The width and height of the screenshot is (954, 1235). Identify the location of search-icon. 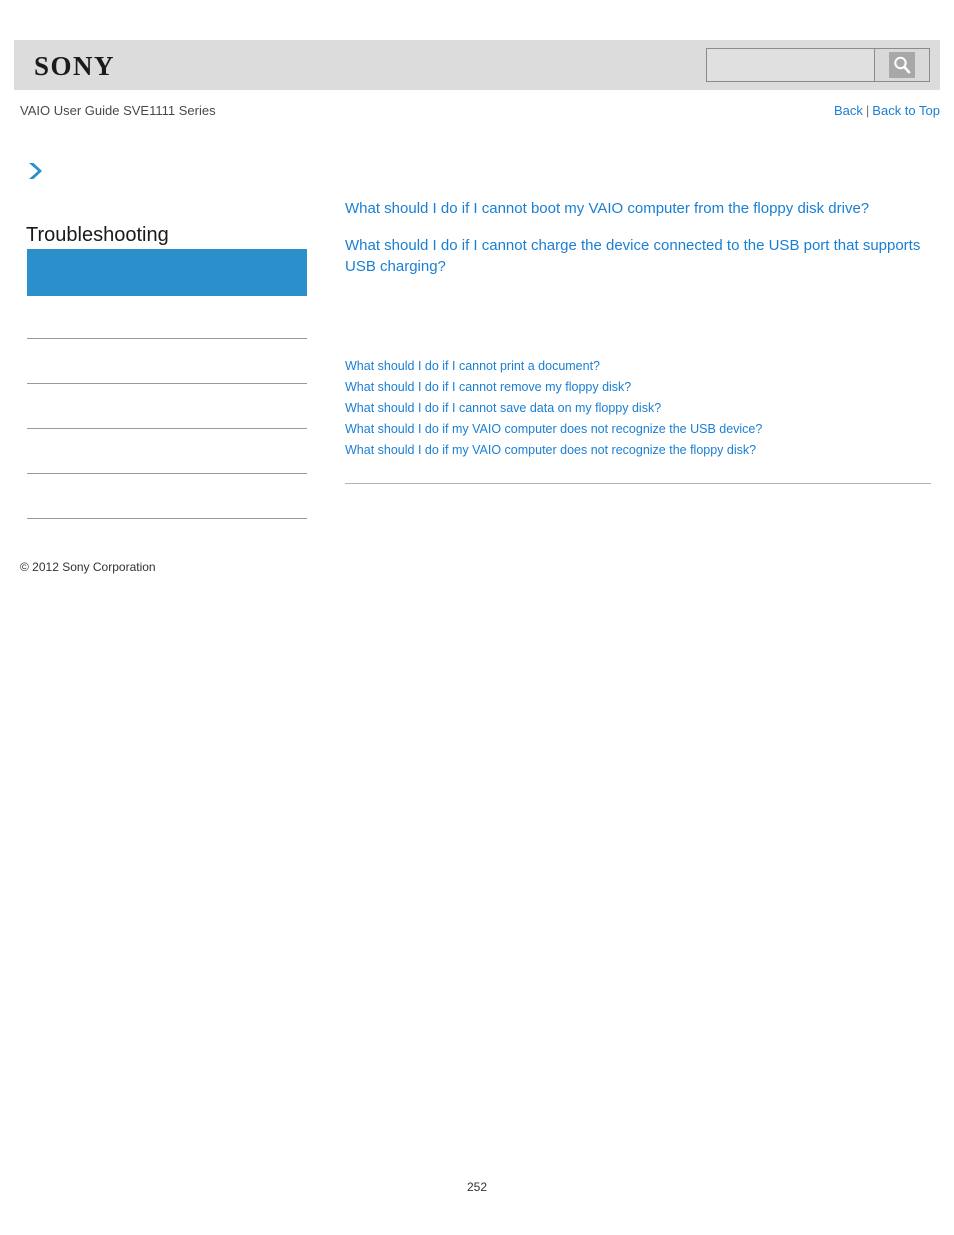
(902, 65).